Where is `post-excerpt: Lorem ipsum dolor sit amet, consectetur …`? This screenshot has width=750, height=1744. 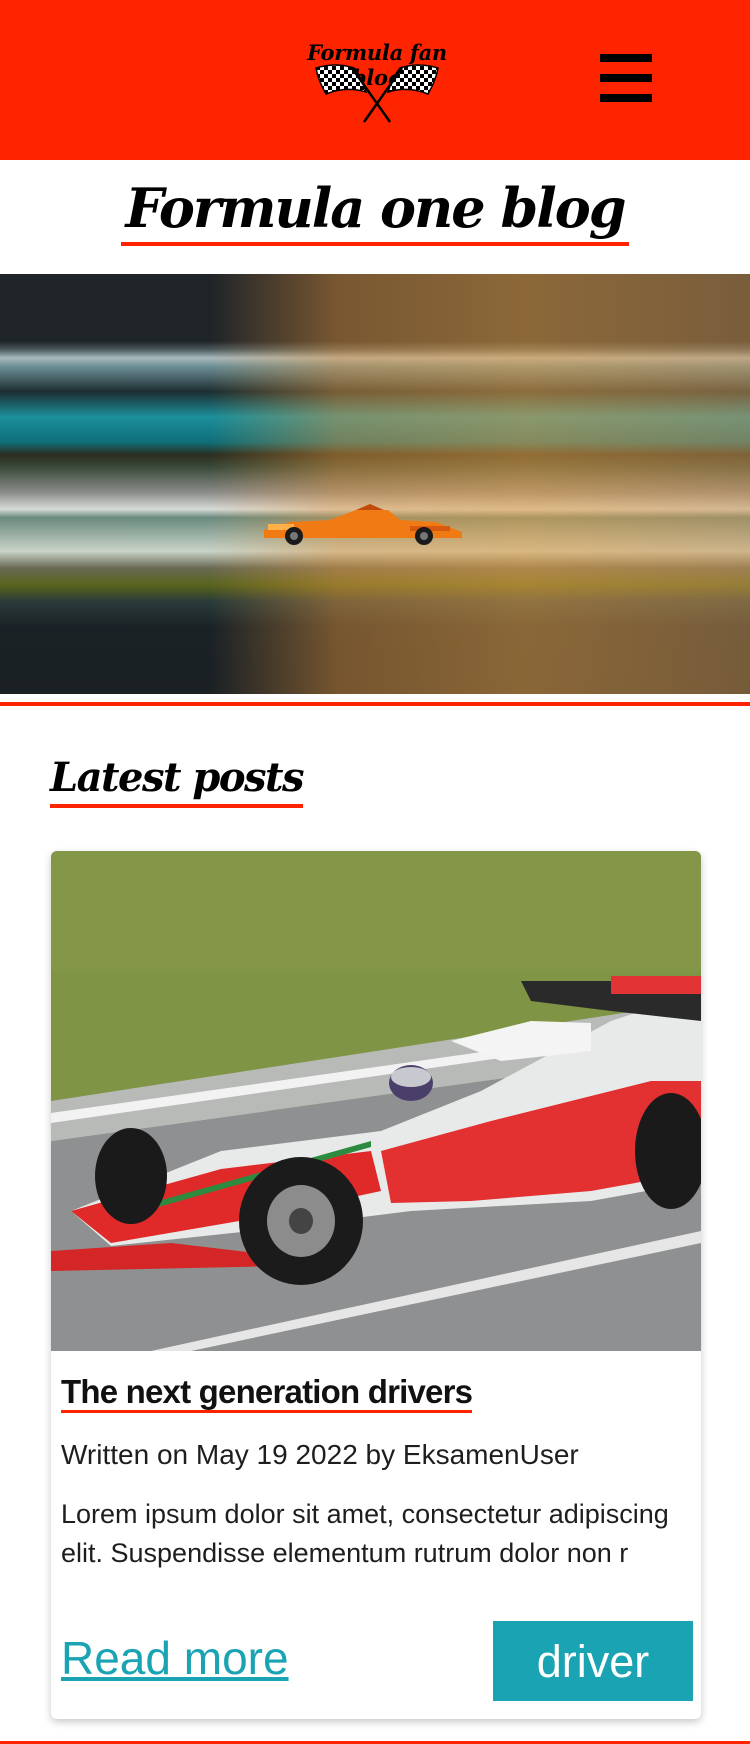 post-excerpt: Lorem ipsum dolor sit amet, consectetur … is located at coordinates (365, 1533).